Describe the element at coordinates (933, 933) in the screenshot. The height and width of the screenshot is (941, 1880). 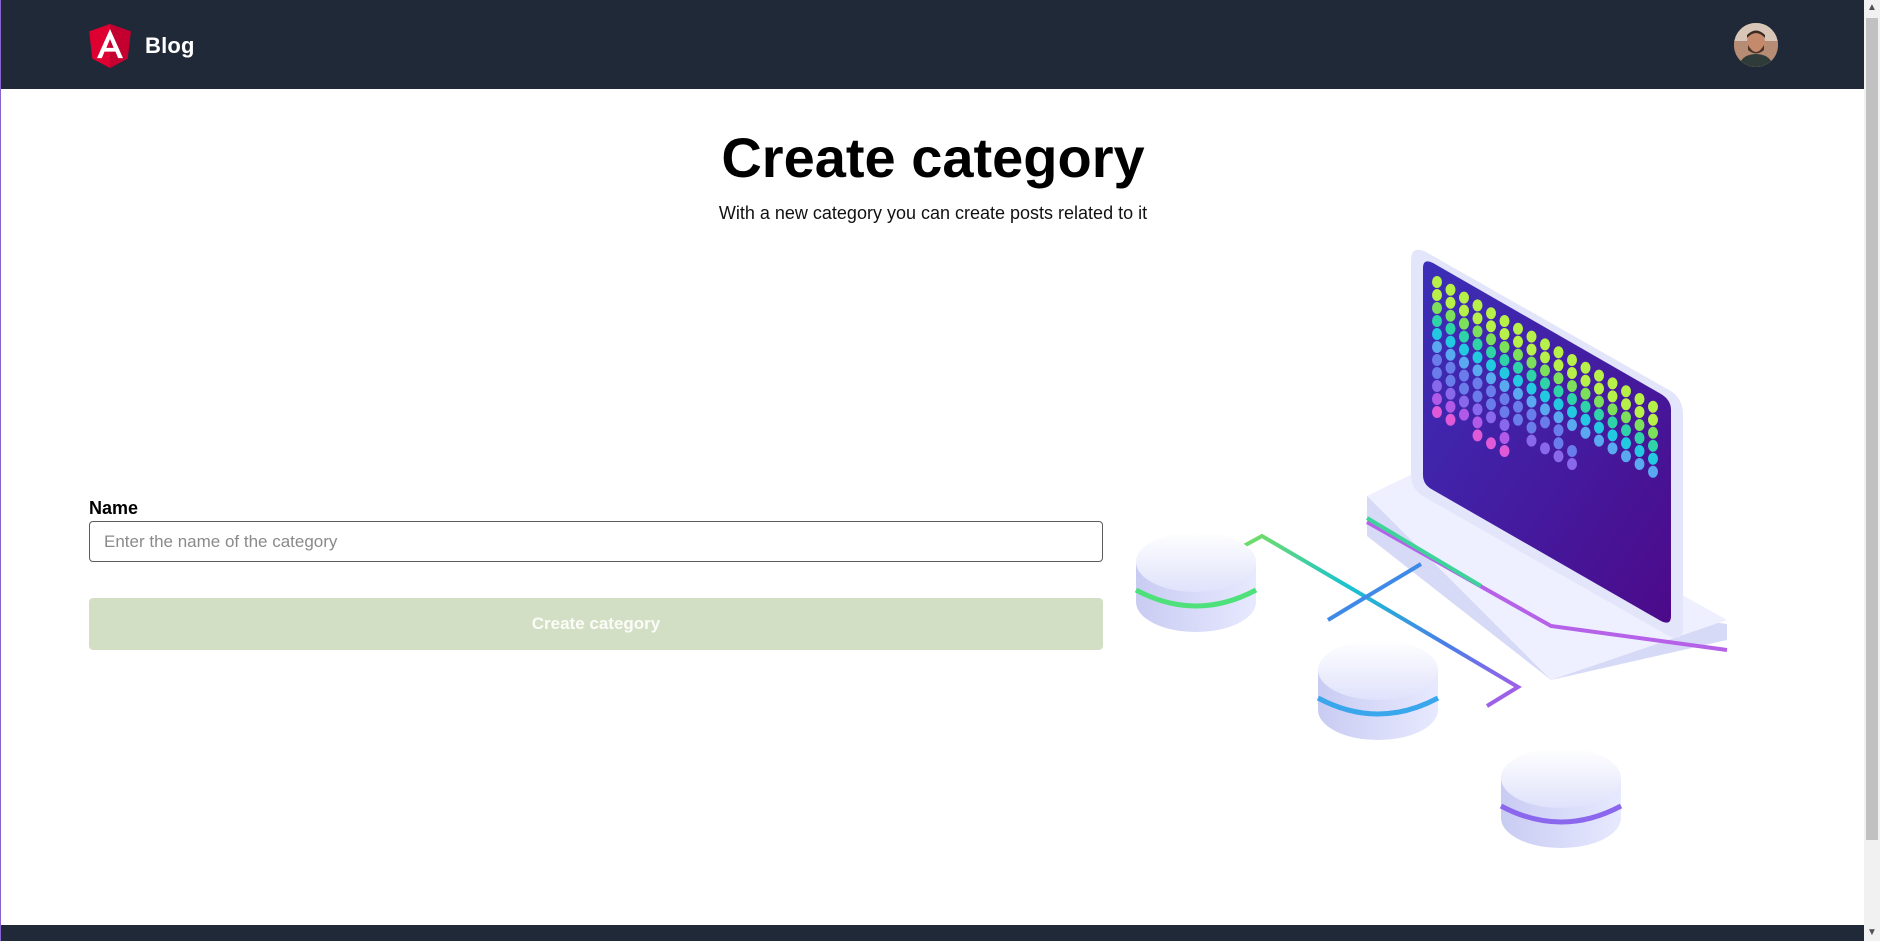
I see `footer-strip` at that location.